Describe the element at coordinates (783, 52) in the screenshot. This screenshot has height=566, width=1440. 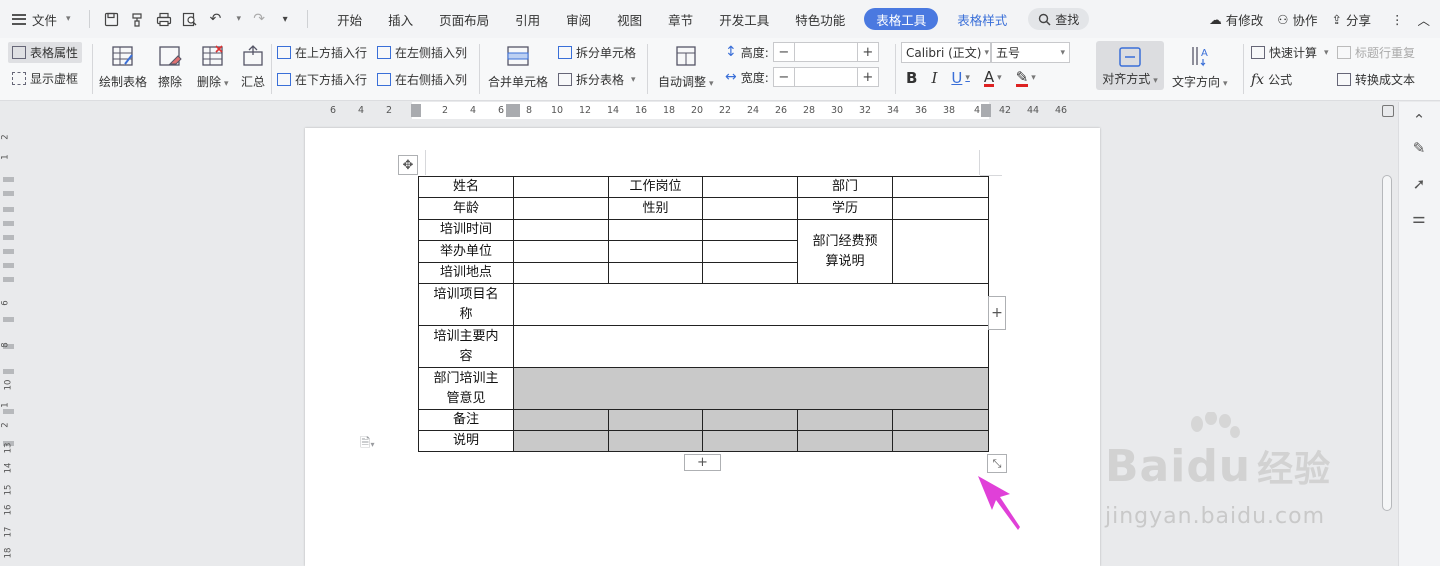
I see `height-decrease-button: −` at that location.